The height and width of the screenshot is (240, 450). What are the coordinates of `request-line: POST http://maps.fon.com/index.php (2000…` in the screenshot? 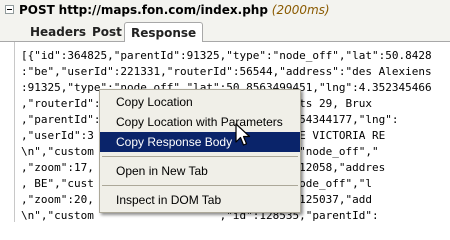 It's located at (174, 10).